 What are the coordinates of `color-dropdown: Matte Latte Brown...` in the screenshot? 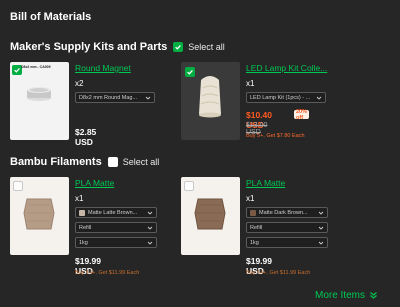 It's located at (116, 212).